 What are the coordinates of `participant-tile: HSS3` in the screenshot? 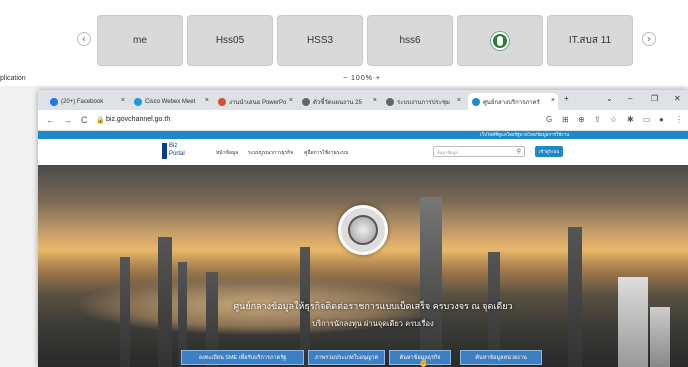 It's located at (320, 40).